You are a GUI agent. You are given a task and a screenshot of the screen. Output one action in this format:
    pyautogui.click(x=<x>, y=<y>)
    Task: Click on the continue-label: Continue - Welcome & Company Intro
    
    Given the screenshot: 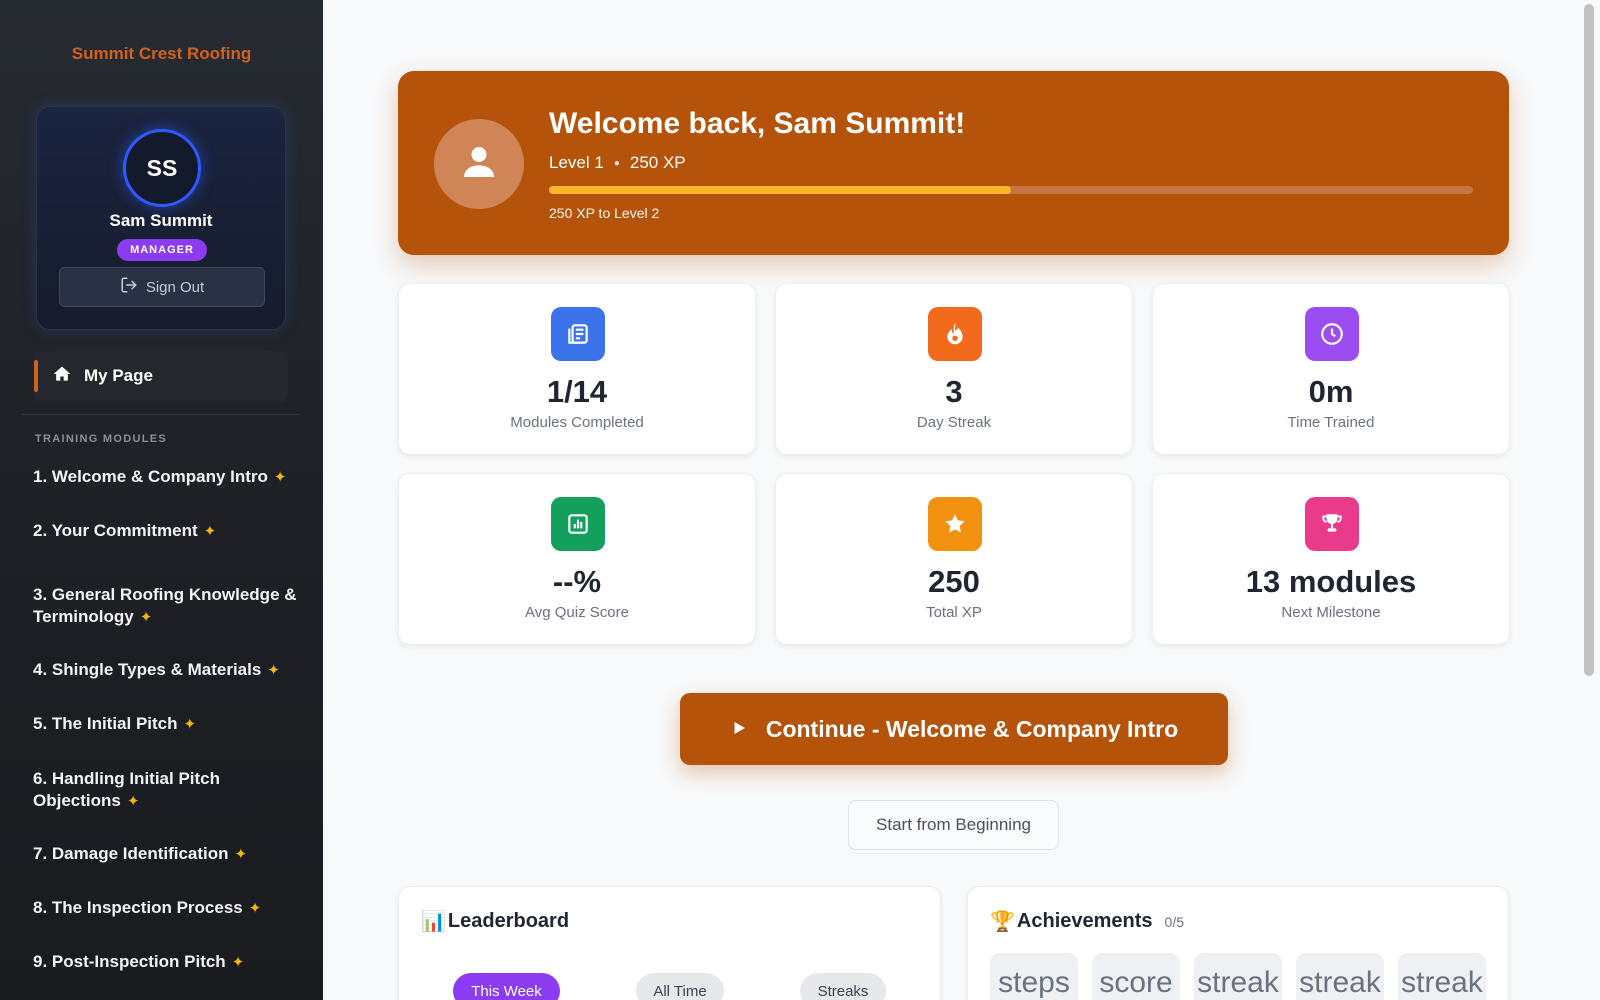 What is the action you would take?
    pyautogui.click(x=972, y=728)
    